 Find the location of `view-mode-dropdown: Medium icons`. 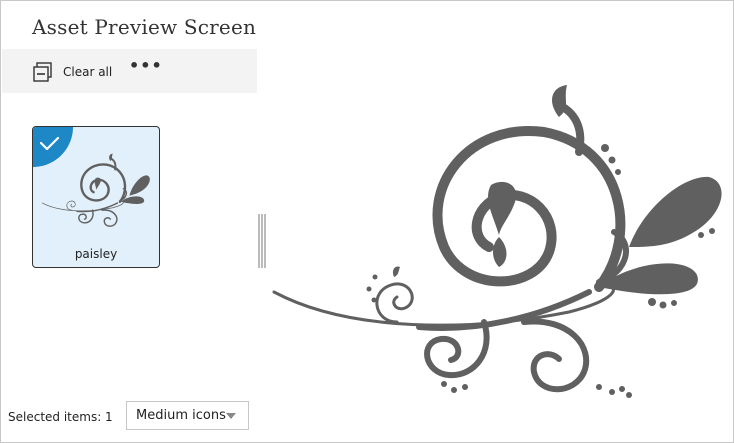

view-mode-dropdown: Medium icons is located at coordinates (187, 415).